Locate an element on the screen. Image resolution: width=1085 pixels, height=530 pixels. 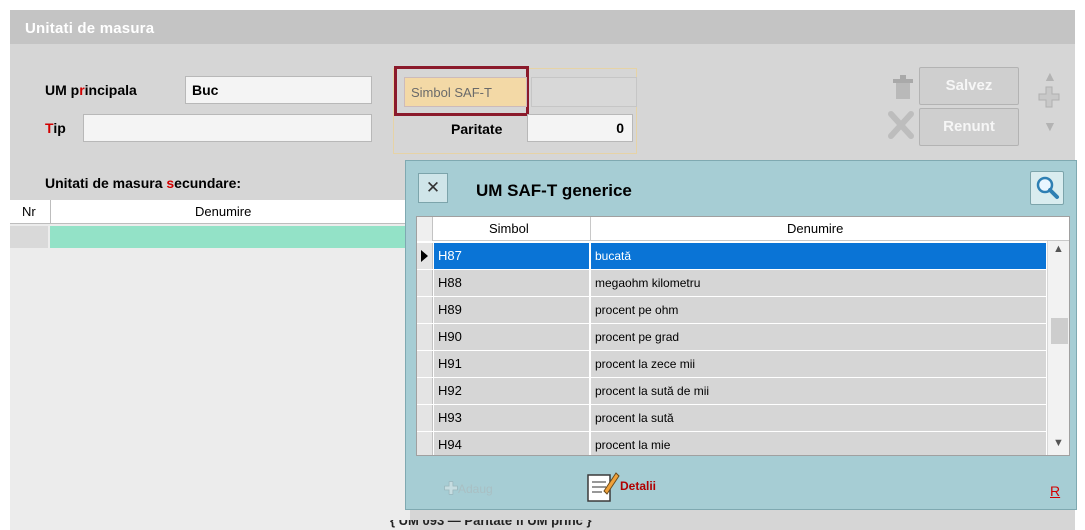
cell-simbol: H94 is located at coordinates (512, 443).